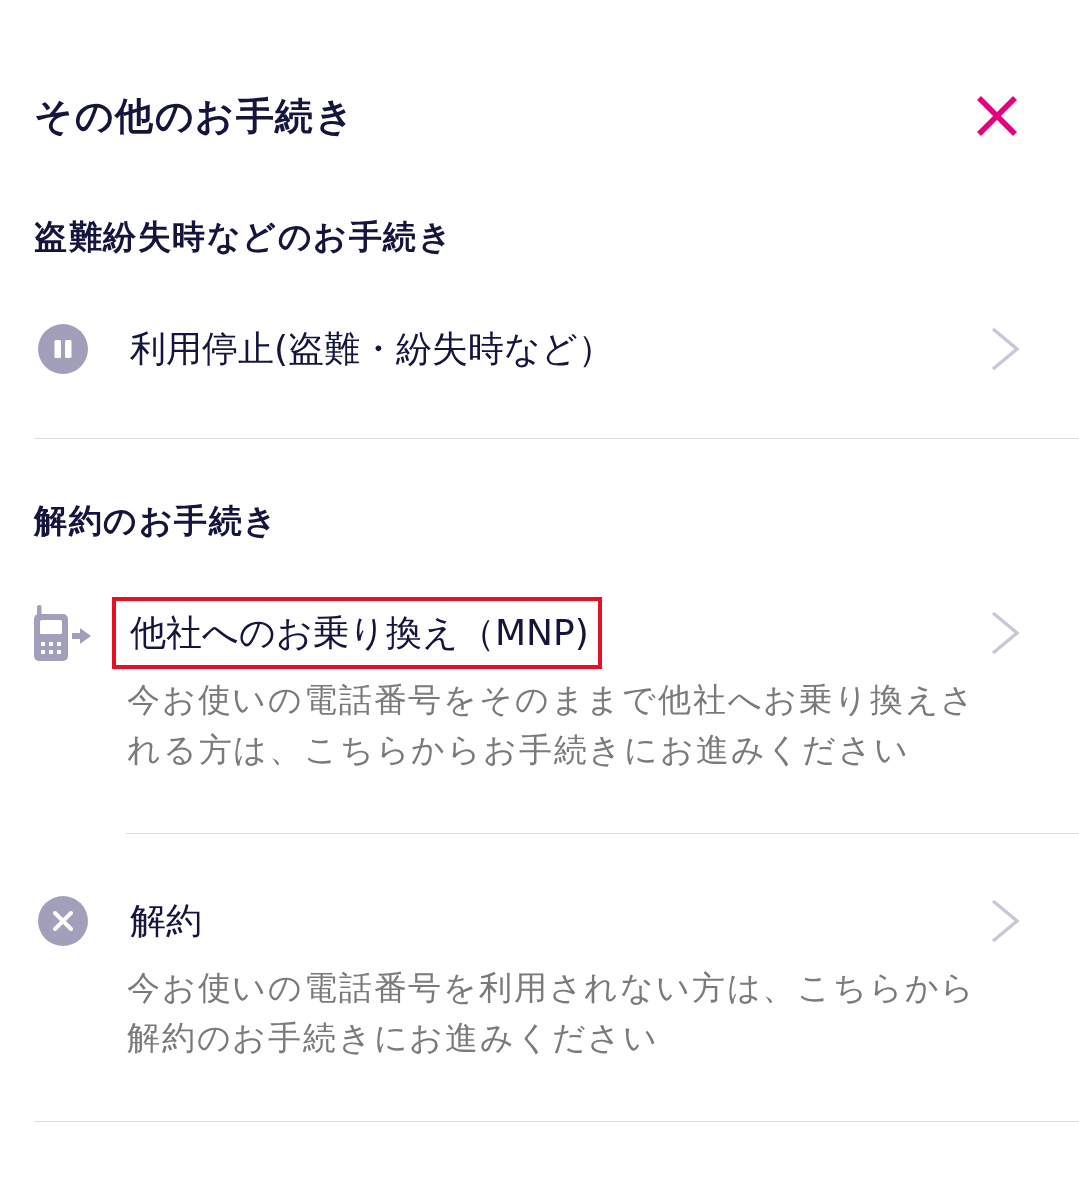  What do you see at coordinates (63, 349) in the screenshot?
I see `pause-icon` at bounding box center [63, 349].